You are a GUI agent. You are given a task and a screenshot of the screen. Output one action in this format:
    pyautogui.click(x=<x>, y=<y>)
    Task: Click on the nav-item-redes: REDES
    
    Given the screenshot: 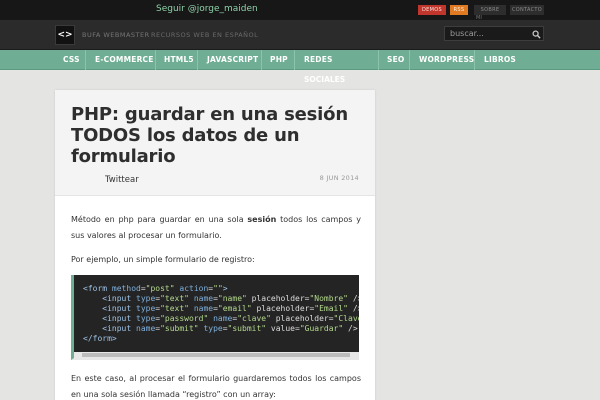 What is the action you would take?
    pyautogui.click(x=318, y=60)
    